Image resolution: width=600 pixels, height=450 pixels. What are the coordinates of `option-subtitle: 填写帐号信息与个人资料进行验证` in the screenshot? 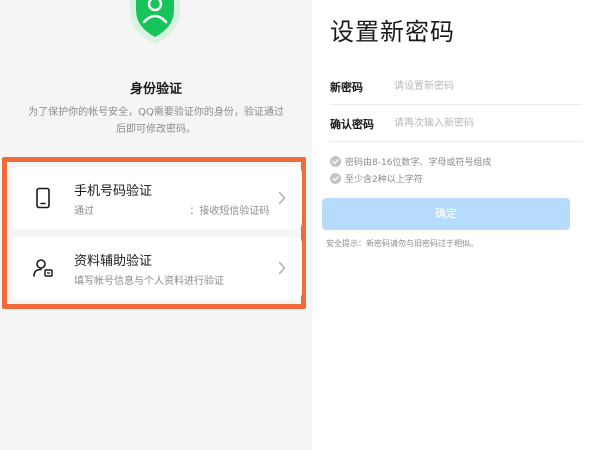 It's located at (149, 281).